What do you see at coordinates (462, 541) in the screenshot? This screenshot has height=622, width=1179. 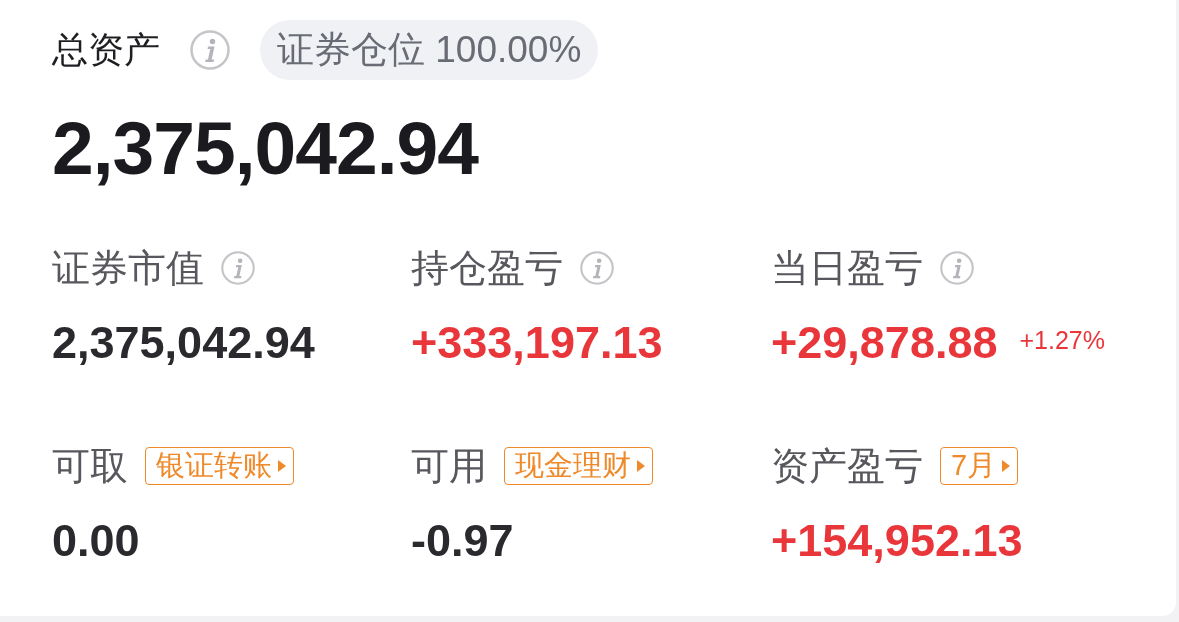 I see `metric-value: -0.97` at bounding box center [462, 541].